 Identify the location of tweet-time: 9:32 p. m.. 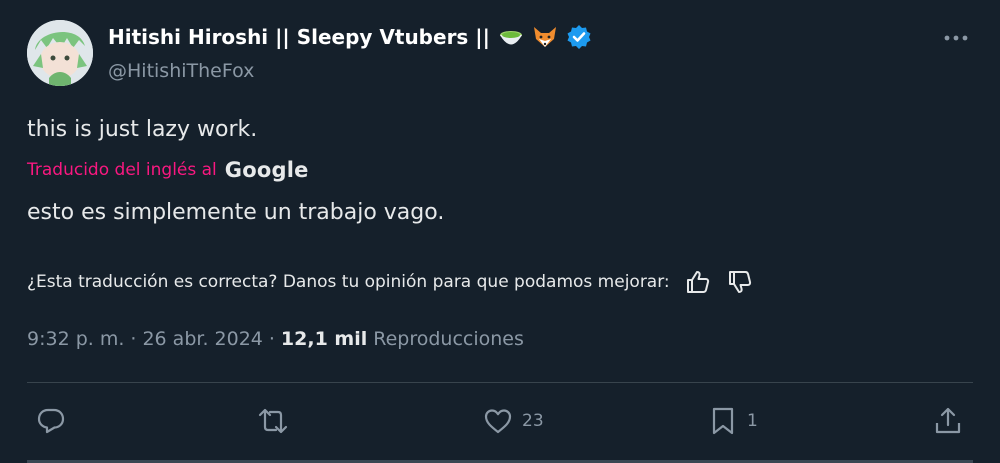
(75, 339).